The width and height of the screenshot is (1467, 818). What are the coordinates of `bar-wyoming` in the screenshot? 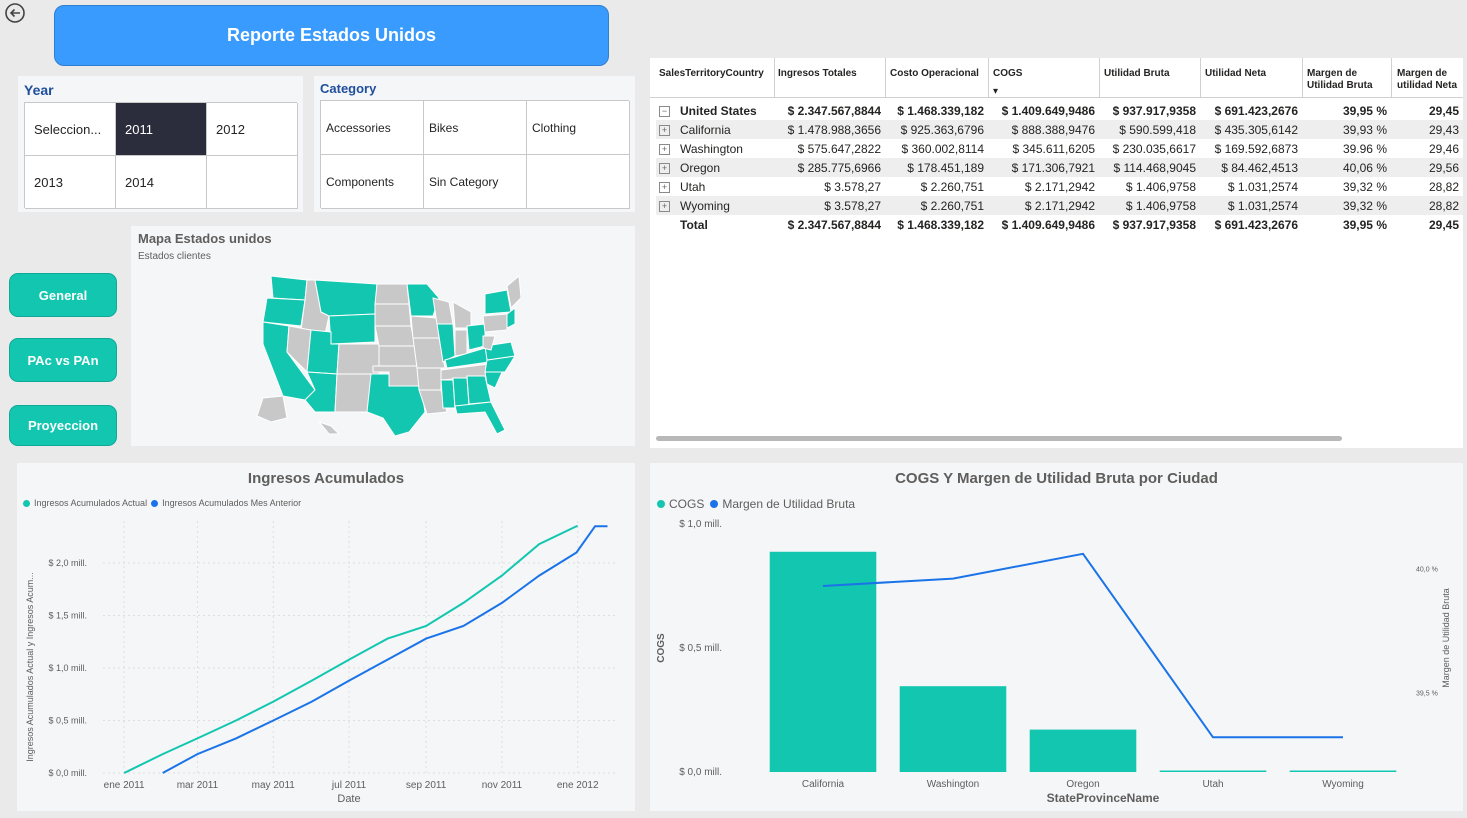 It's located at (1343, 771).